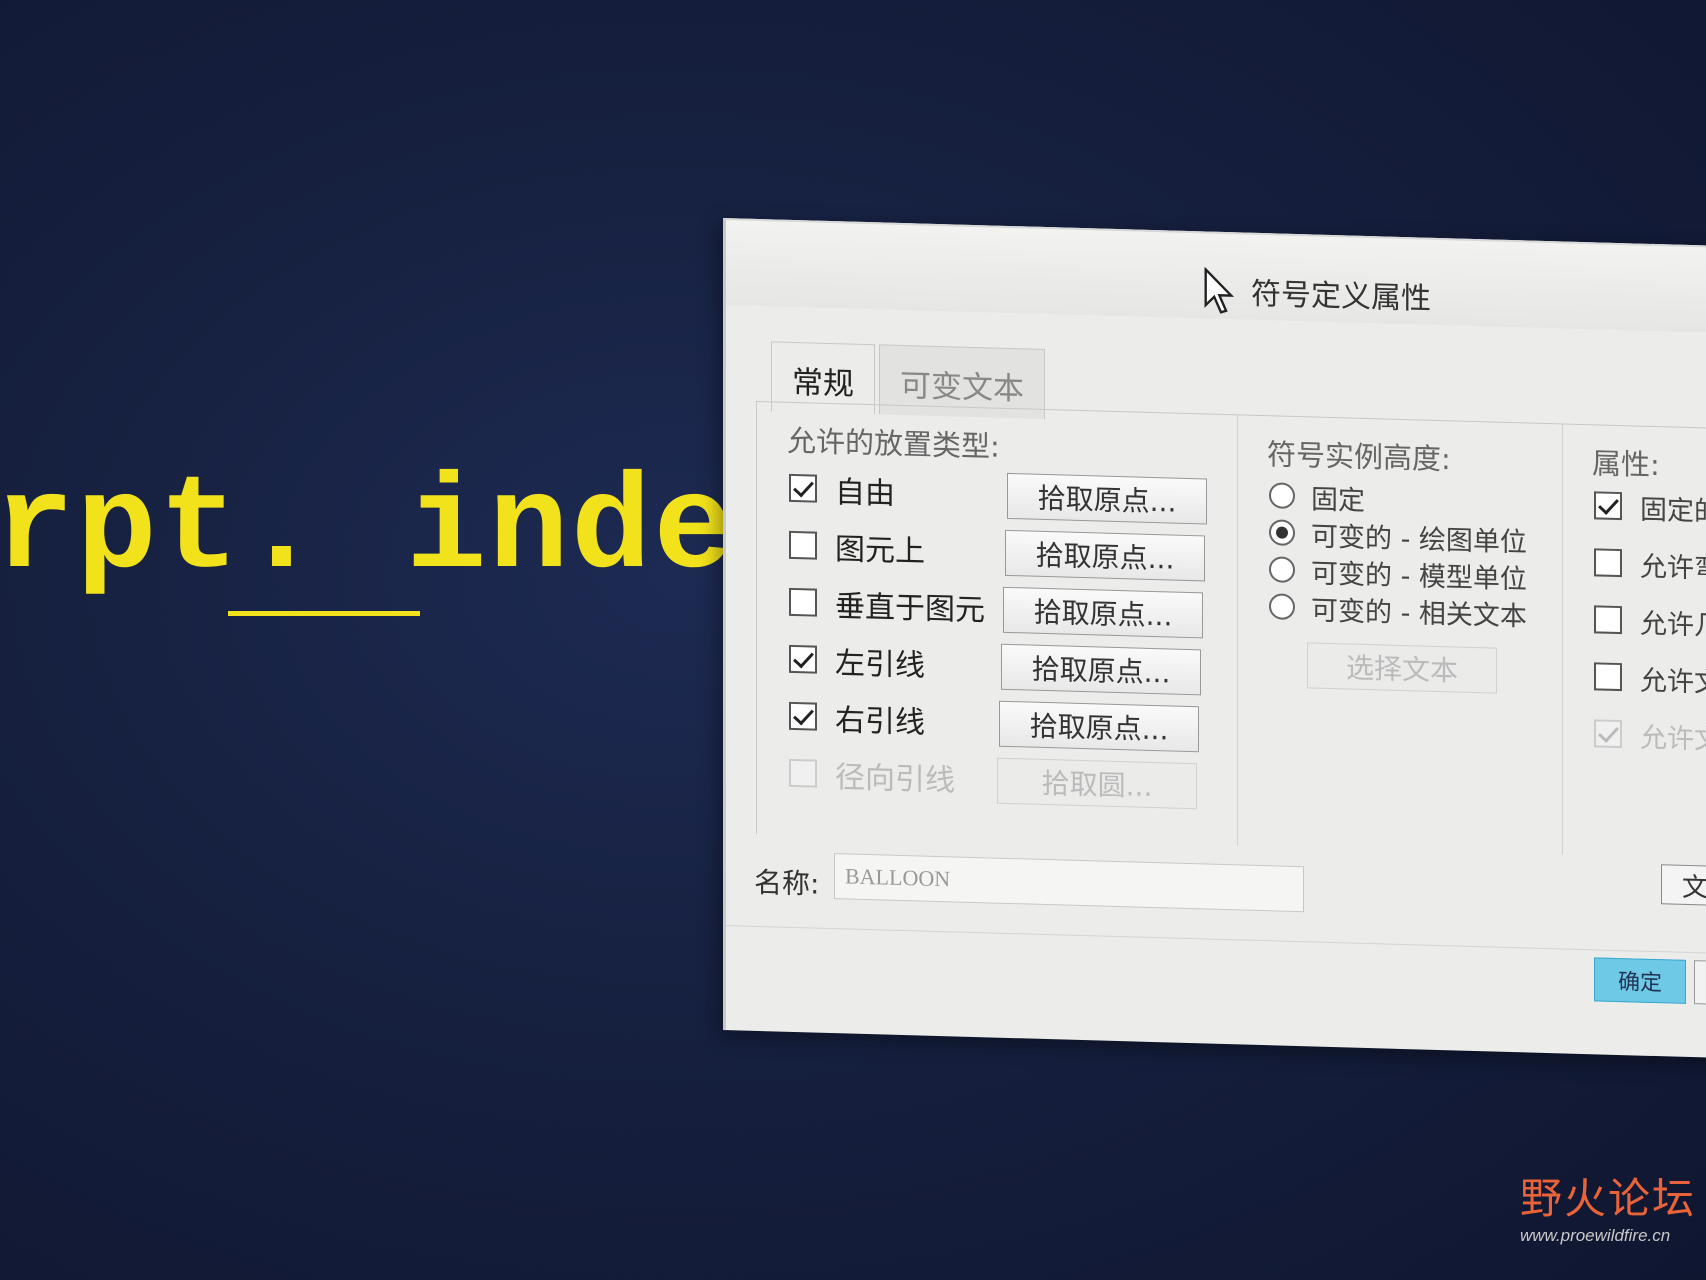 This screenshot has height=1280, width=1706. I want to click on normal-to-entity-checkbox, so click(803, 602).